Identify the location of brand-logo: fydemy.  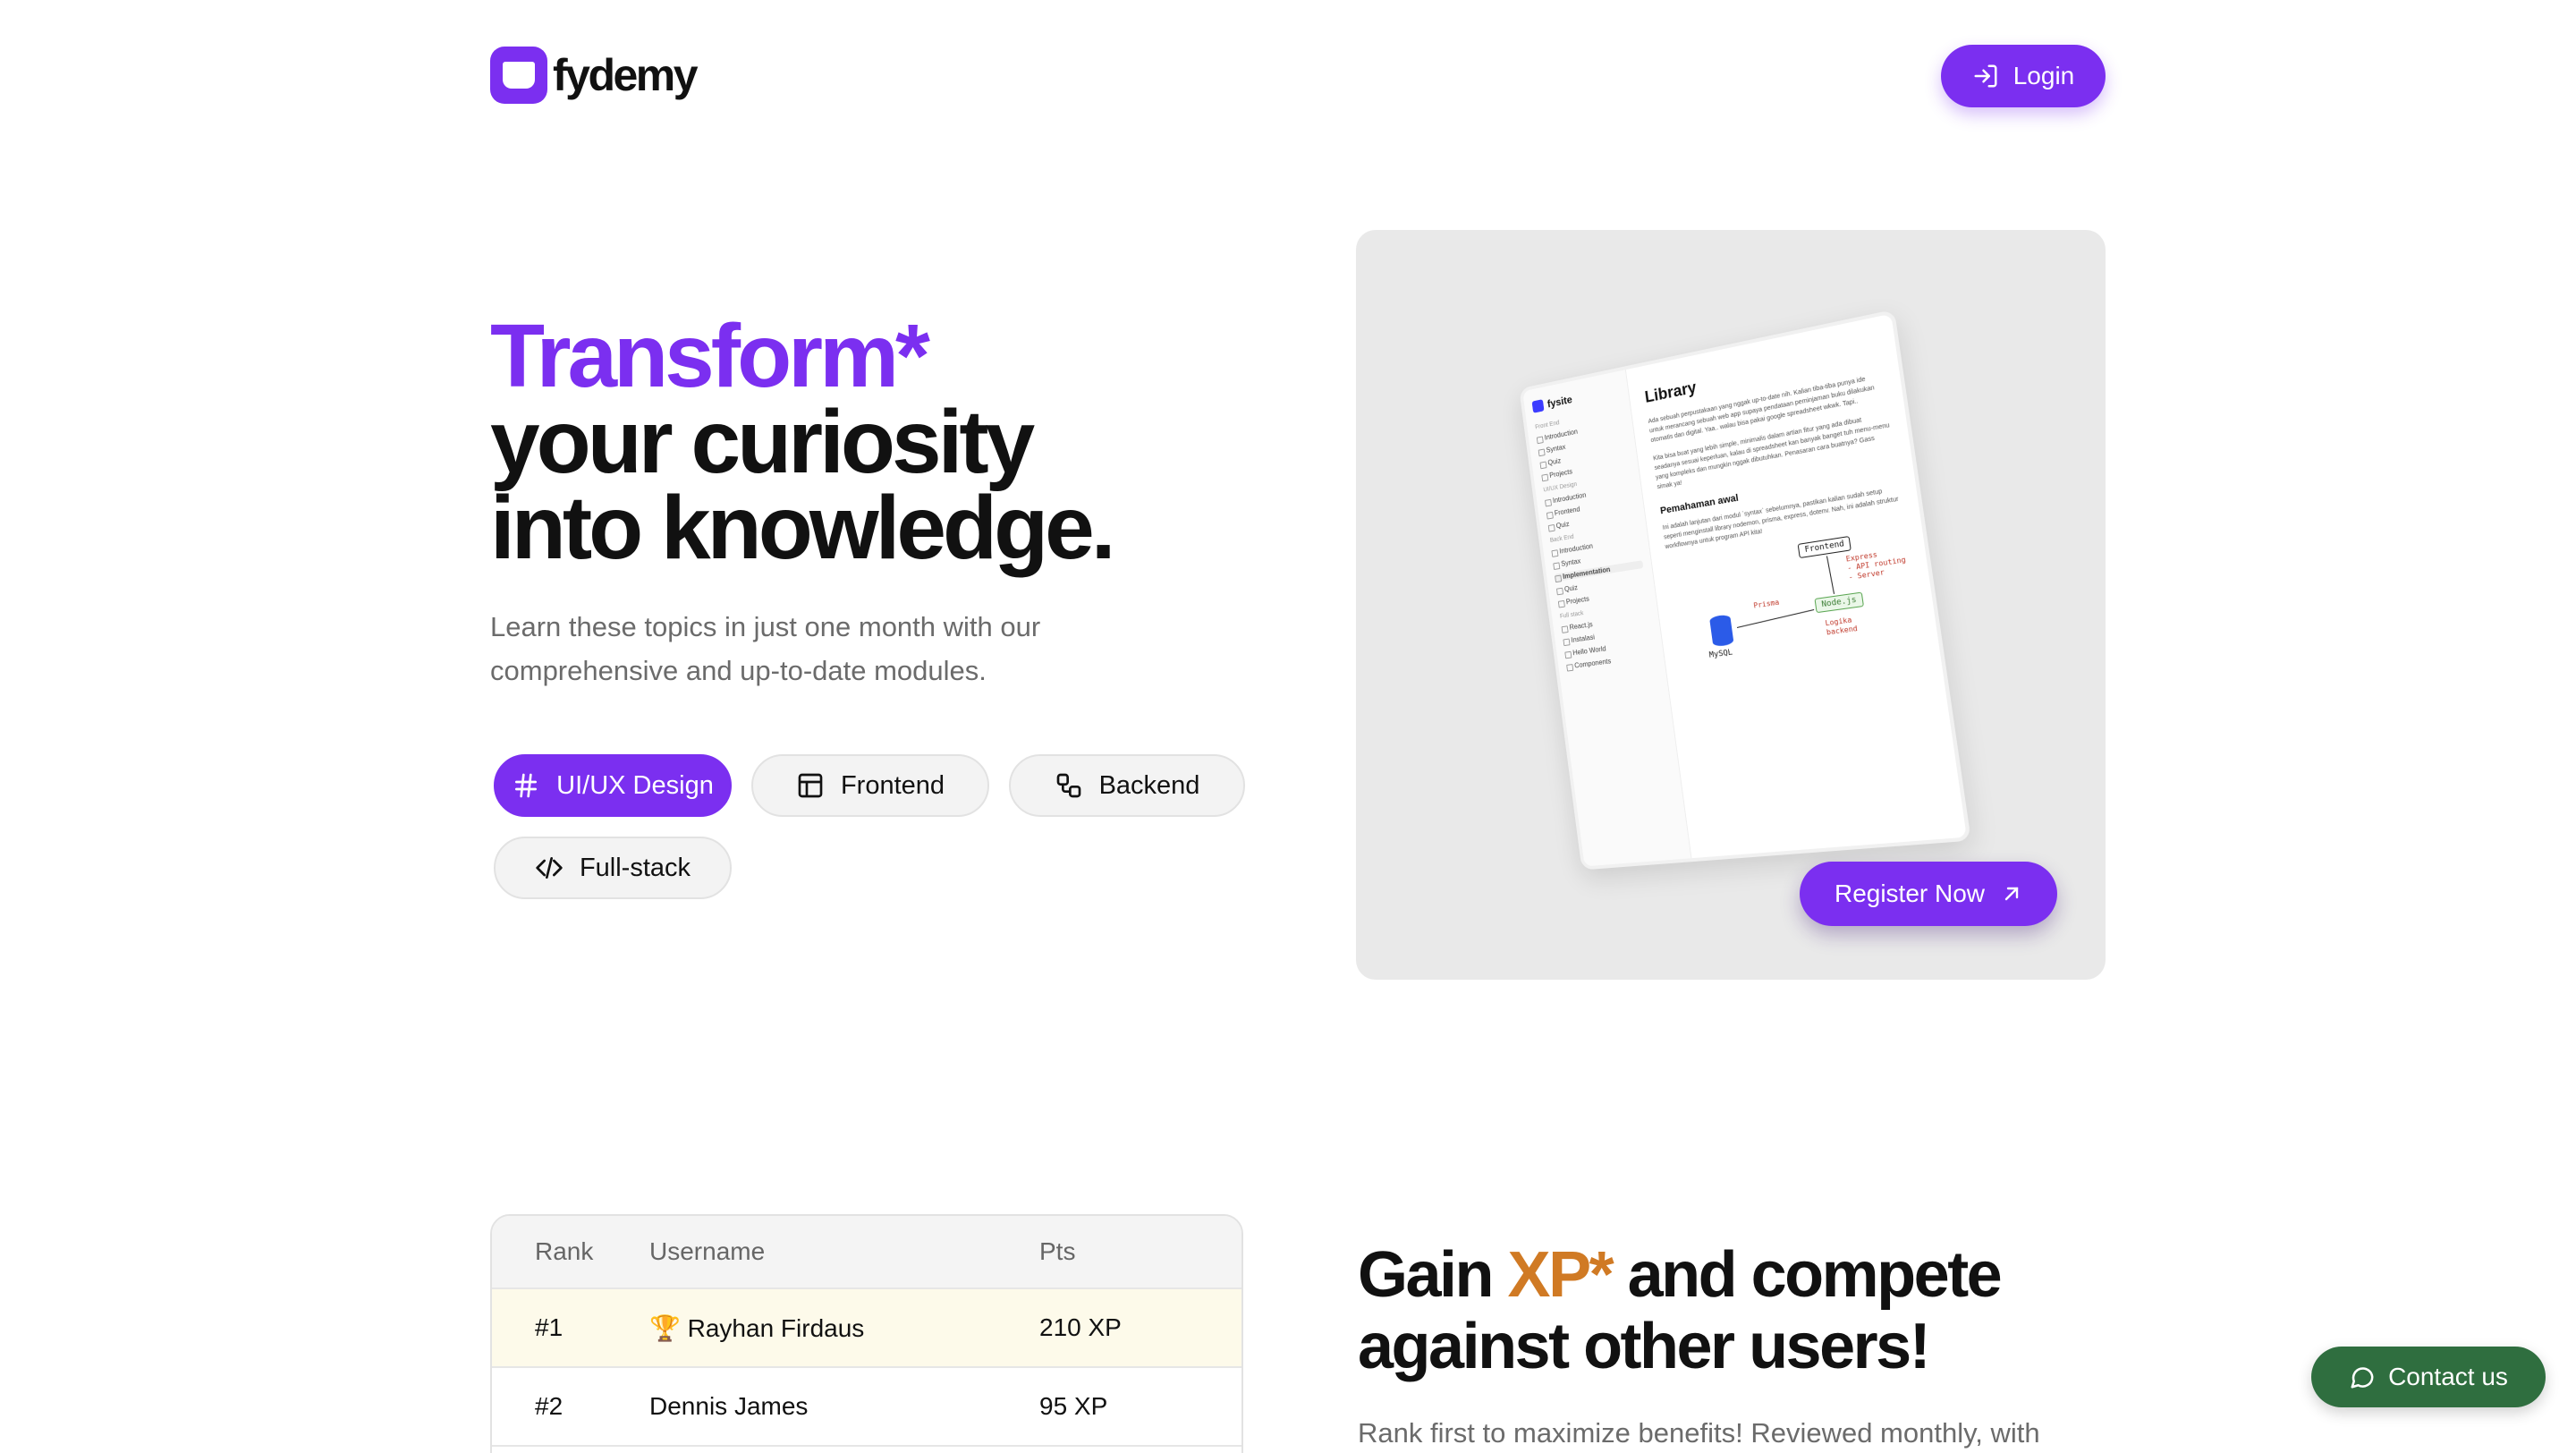
(593, 75).